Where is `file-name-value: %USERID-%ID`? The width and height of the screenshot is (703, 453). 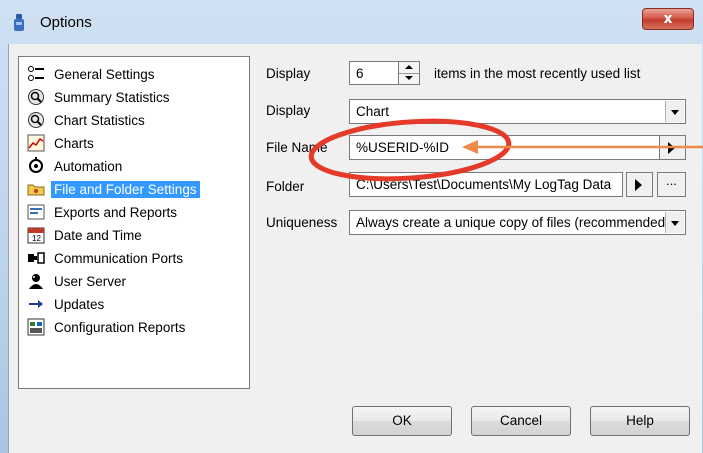
file-name-value: %USERID-%ID is located at coordinates (403, 147).